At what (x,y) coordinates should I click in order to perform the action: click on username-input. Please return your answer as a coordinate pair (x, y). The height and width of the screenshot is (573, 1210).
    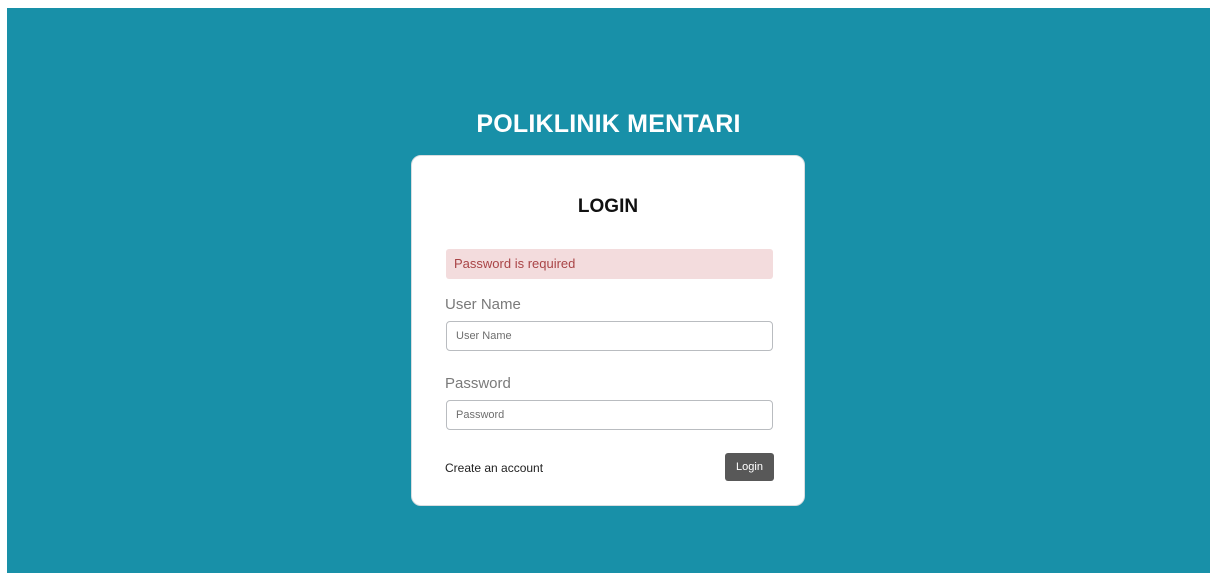
    Looking at the image, I should click on (609, 336).